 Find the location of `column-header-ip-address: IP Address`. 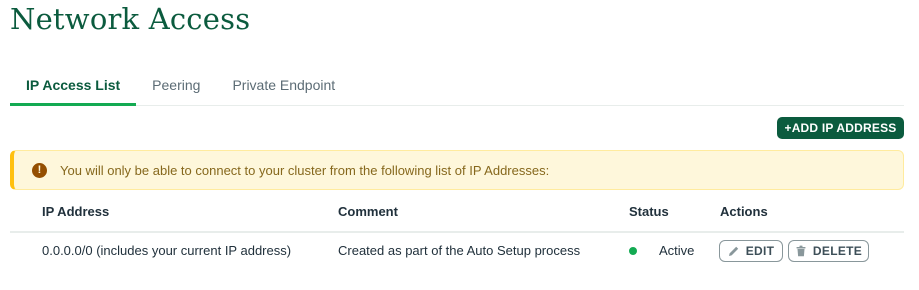

column-header-ip-address: IP Address is located at coordinates (75, 211).